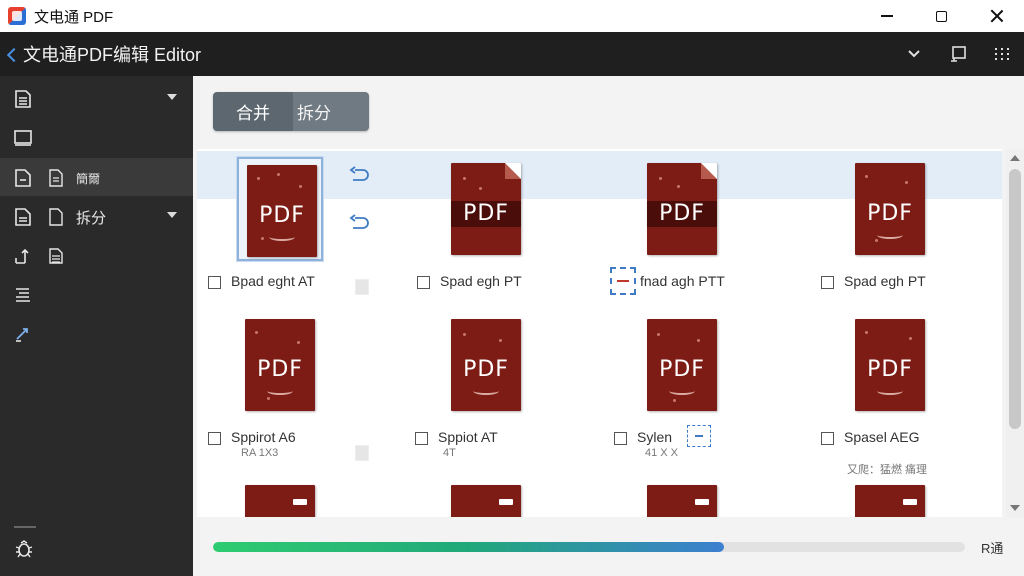 Image resolution: width=1024 pixels, height=576 pixels. I want to click on app-logo-icon, so click(17, 16).